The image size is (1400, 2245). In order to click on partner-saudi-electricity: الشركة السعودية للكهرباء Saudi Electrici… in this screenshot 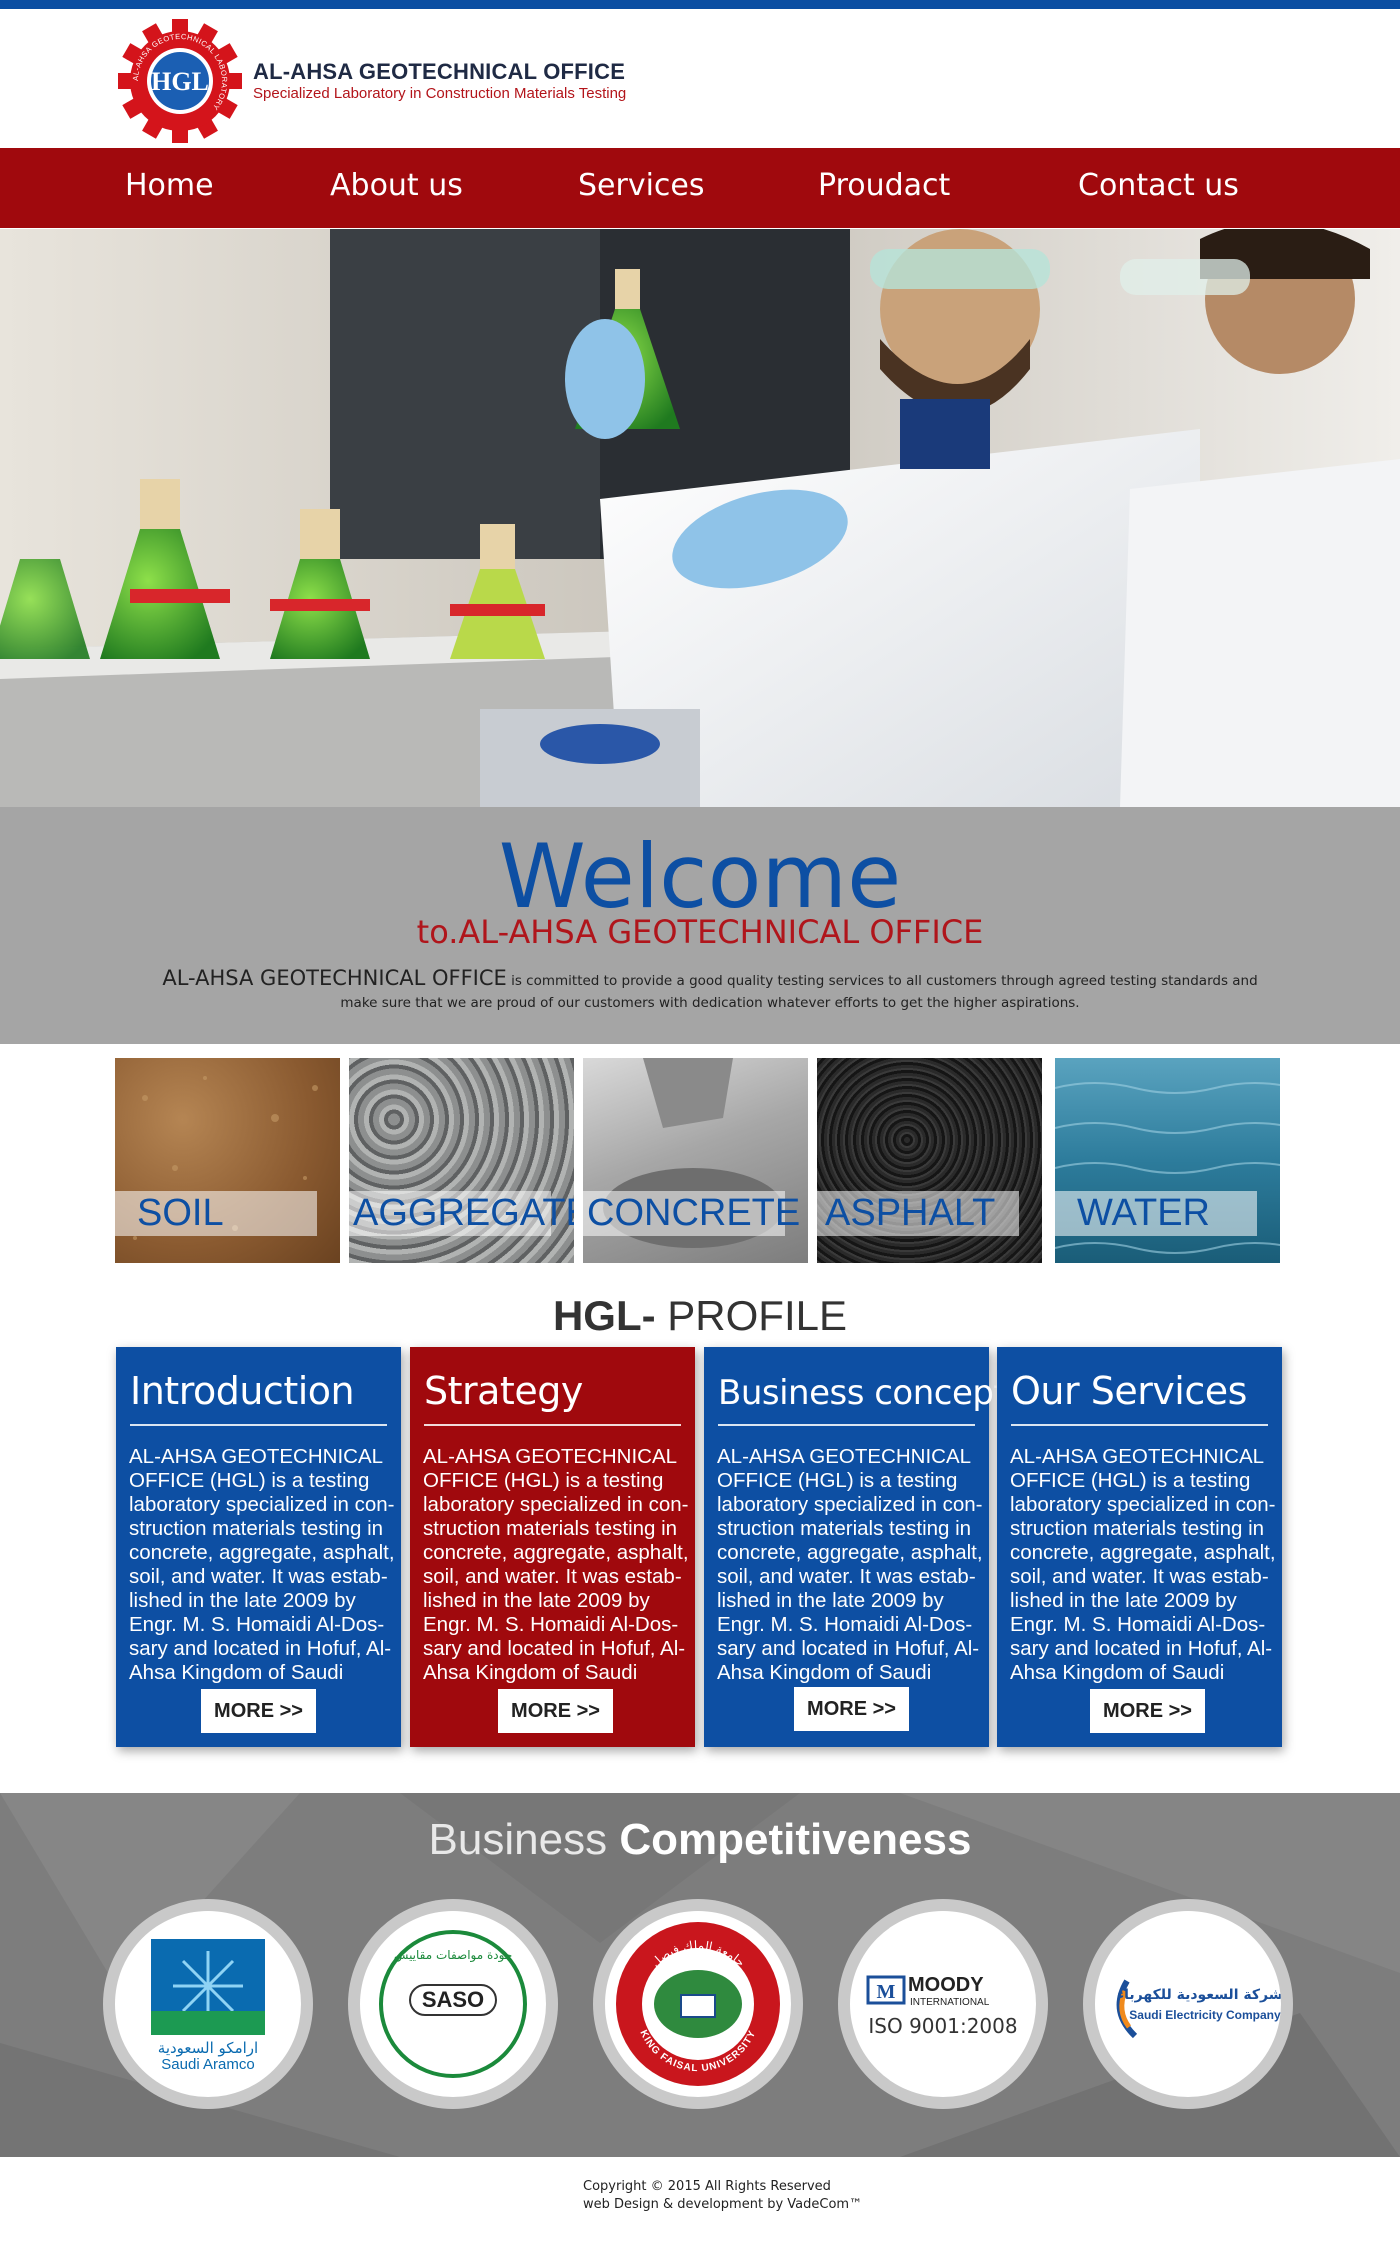, I will do `click(1188, 2004)`.